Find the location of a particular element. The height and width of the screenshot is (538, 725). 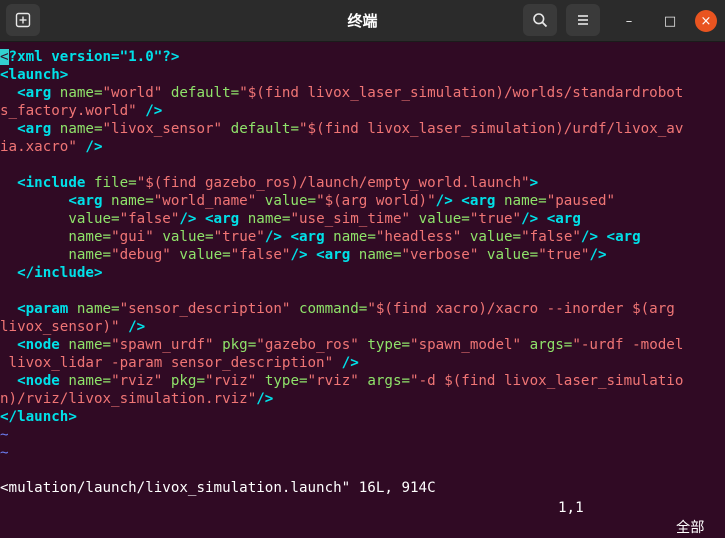

code-line-4: s_factory.world" /> is located at coordinates (81, 111).